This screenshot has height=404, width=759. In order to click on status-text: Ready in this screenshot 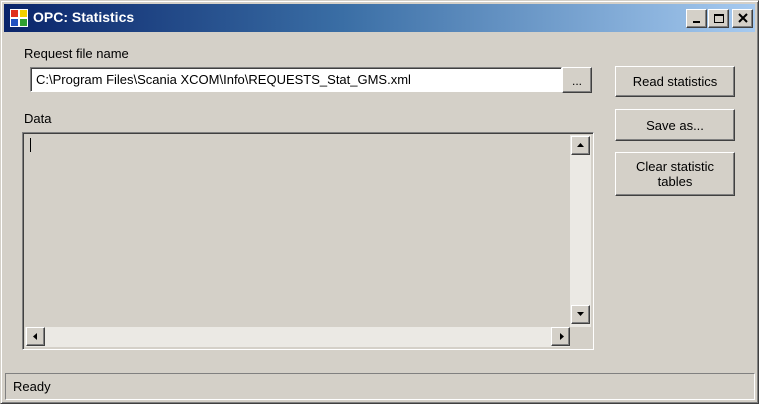, I will do `click(32, 386)`.